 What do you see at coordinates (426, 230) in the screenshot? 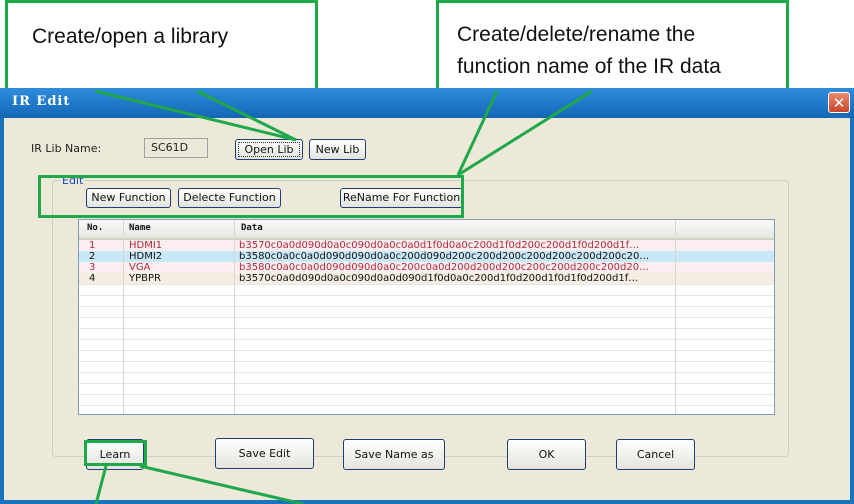
I see `table-header: No. Name Data` at bounding box center [426, 230].